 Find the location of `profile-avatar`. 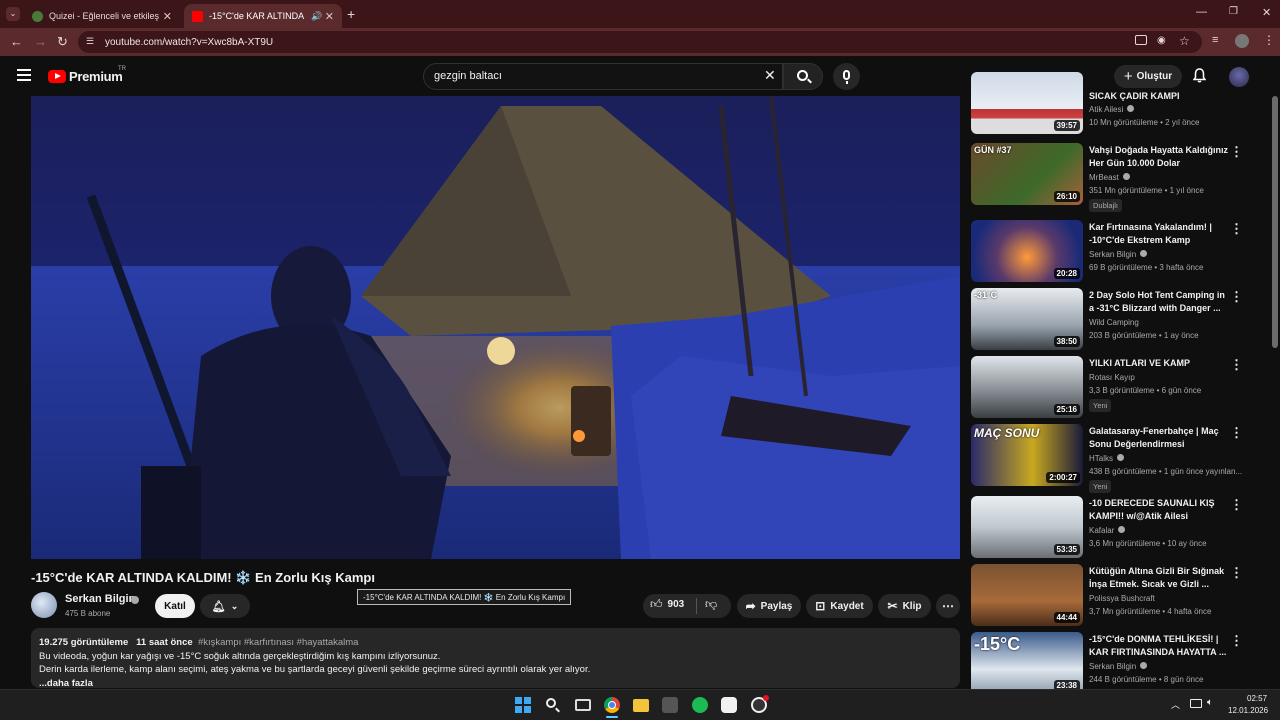

profile-avatar is located at coordinates (1242, 41).